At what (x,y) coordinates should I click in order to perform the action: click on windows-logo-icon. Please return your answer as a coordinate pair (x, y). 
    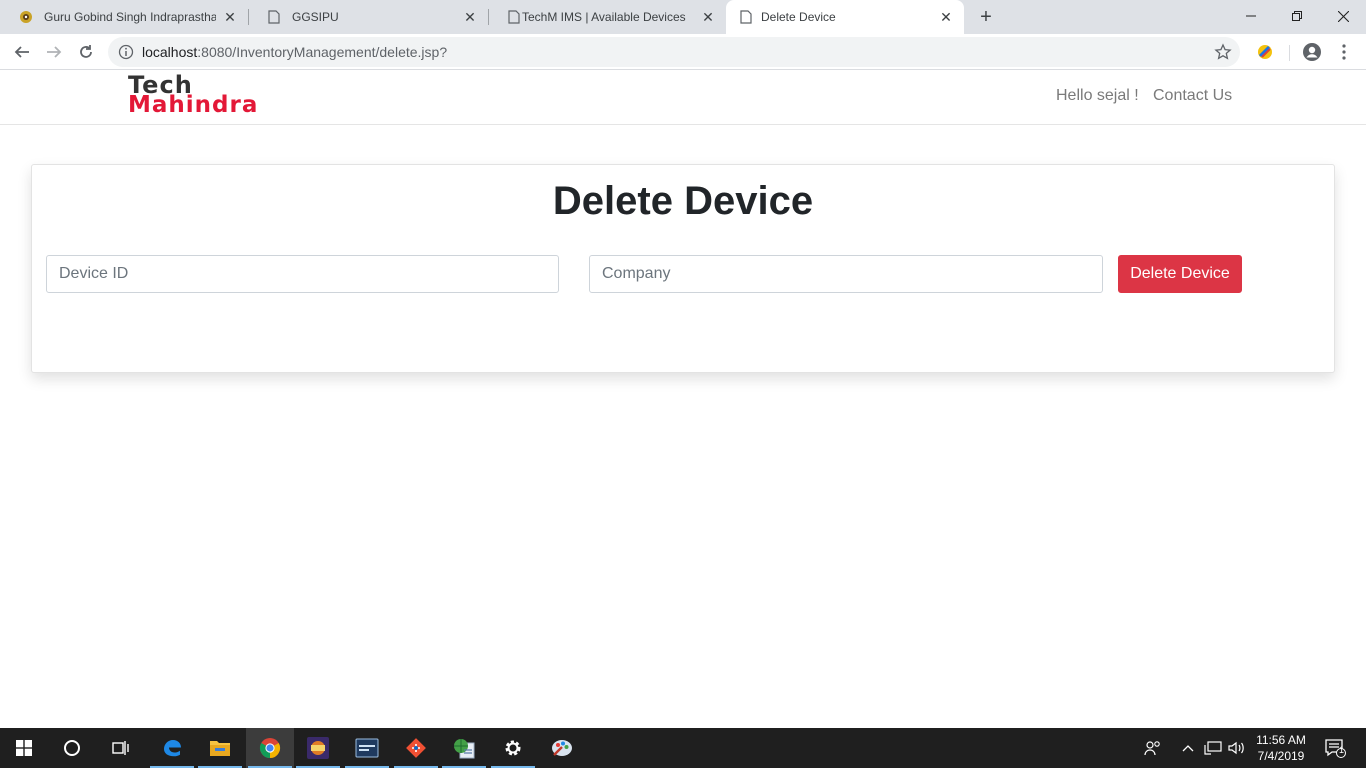
    Looking at the image, I should click on (24, 748).